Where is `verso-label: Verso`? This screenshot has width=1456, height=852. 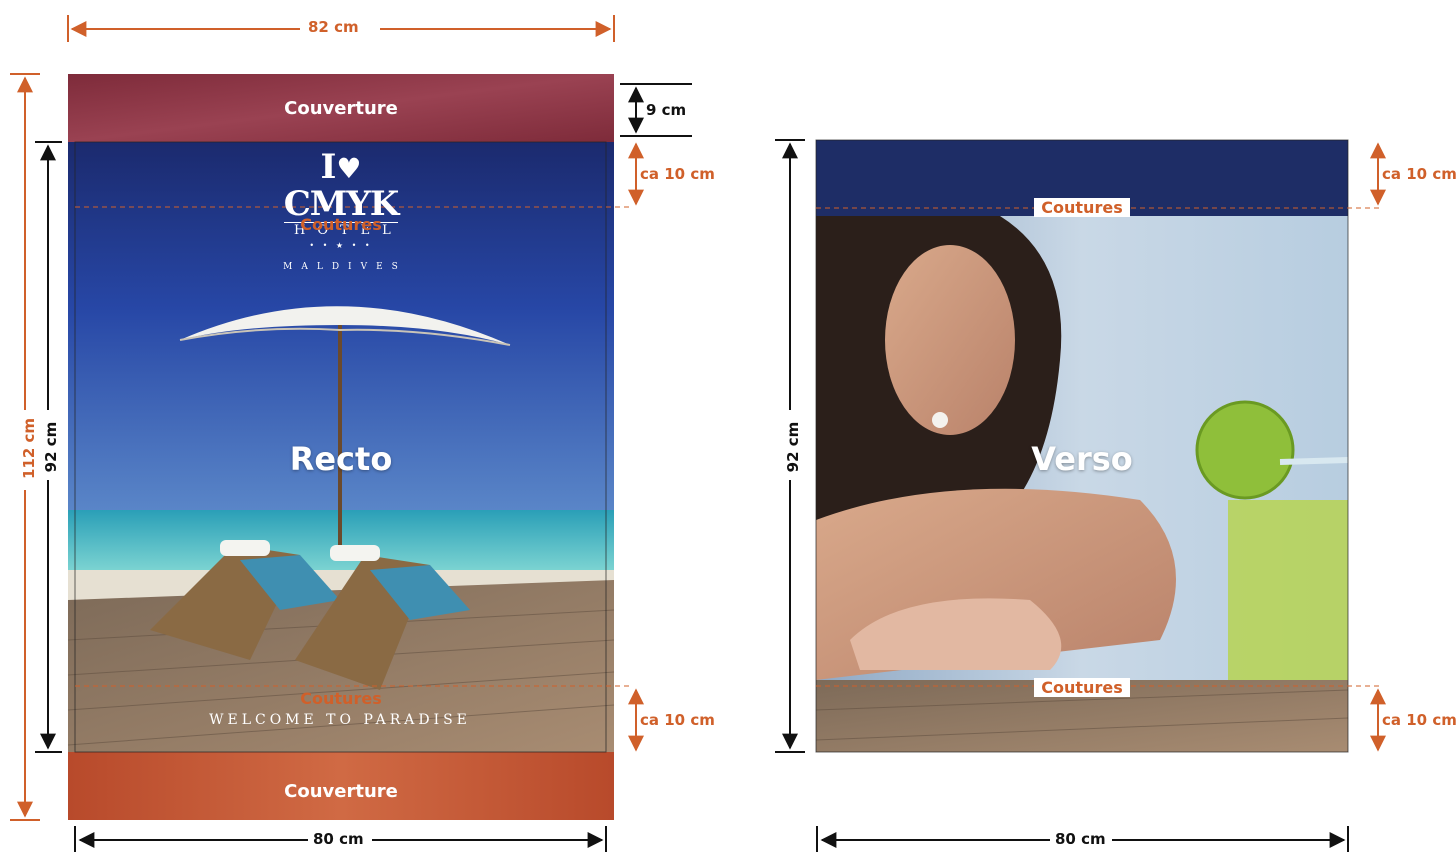 verso-label: Verso is located at coordinates (1082, 459).